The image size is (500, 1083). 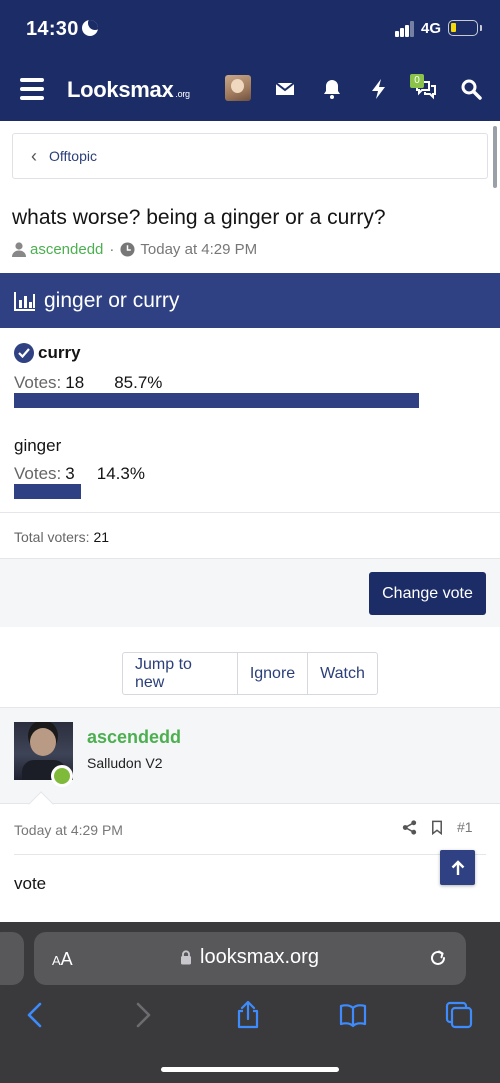 I want to click on poll-option-label: curry, so click(x=59, y=352).